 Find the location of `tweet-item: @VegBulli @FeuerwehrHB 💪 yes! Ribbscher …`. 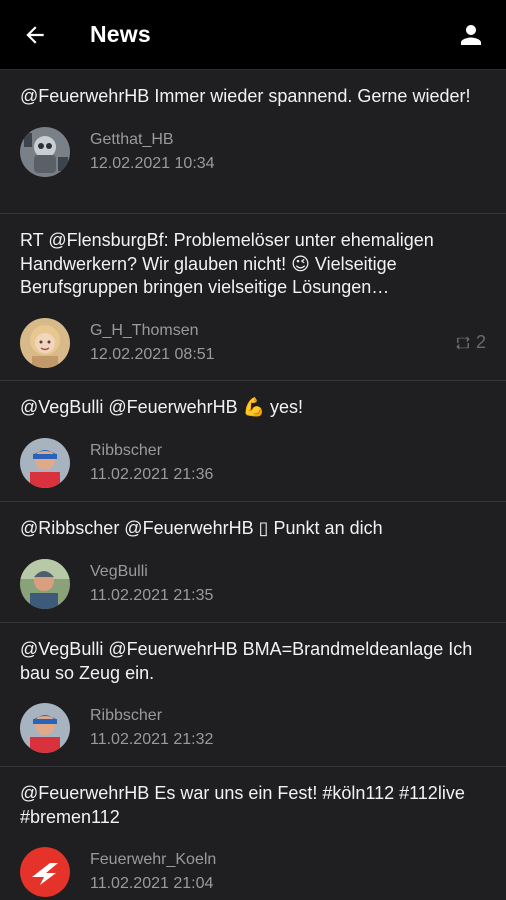

tweet-item: @VegBulli @FeuerwehrHB 💪 yes! Ribbscher … is located at coordinates (253, 441).